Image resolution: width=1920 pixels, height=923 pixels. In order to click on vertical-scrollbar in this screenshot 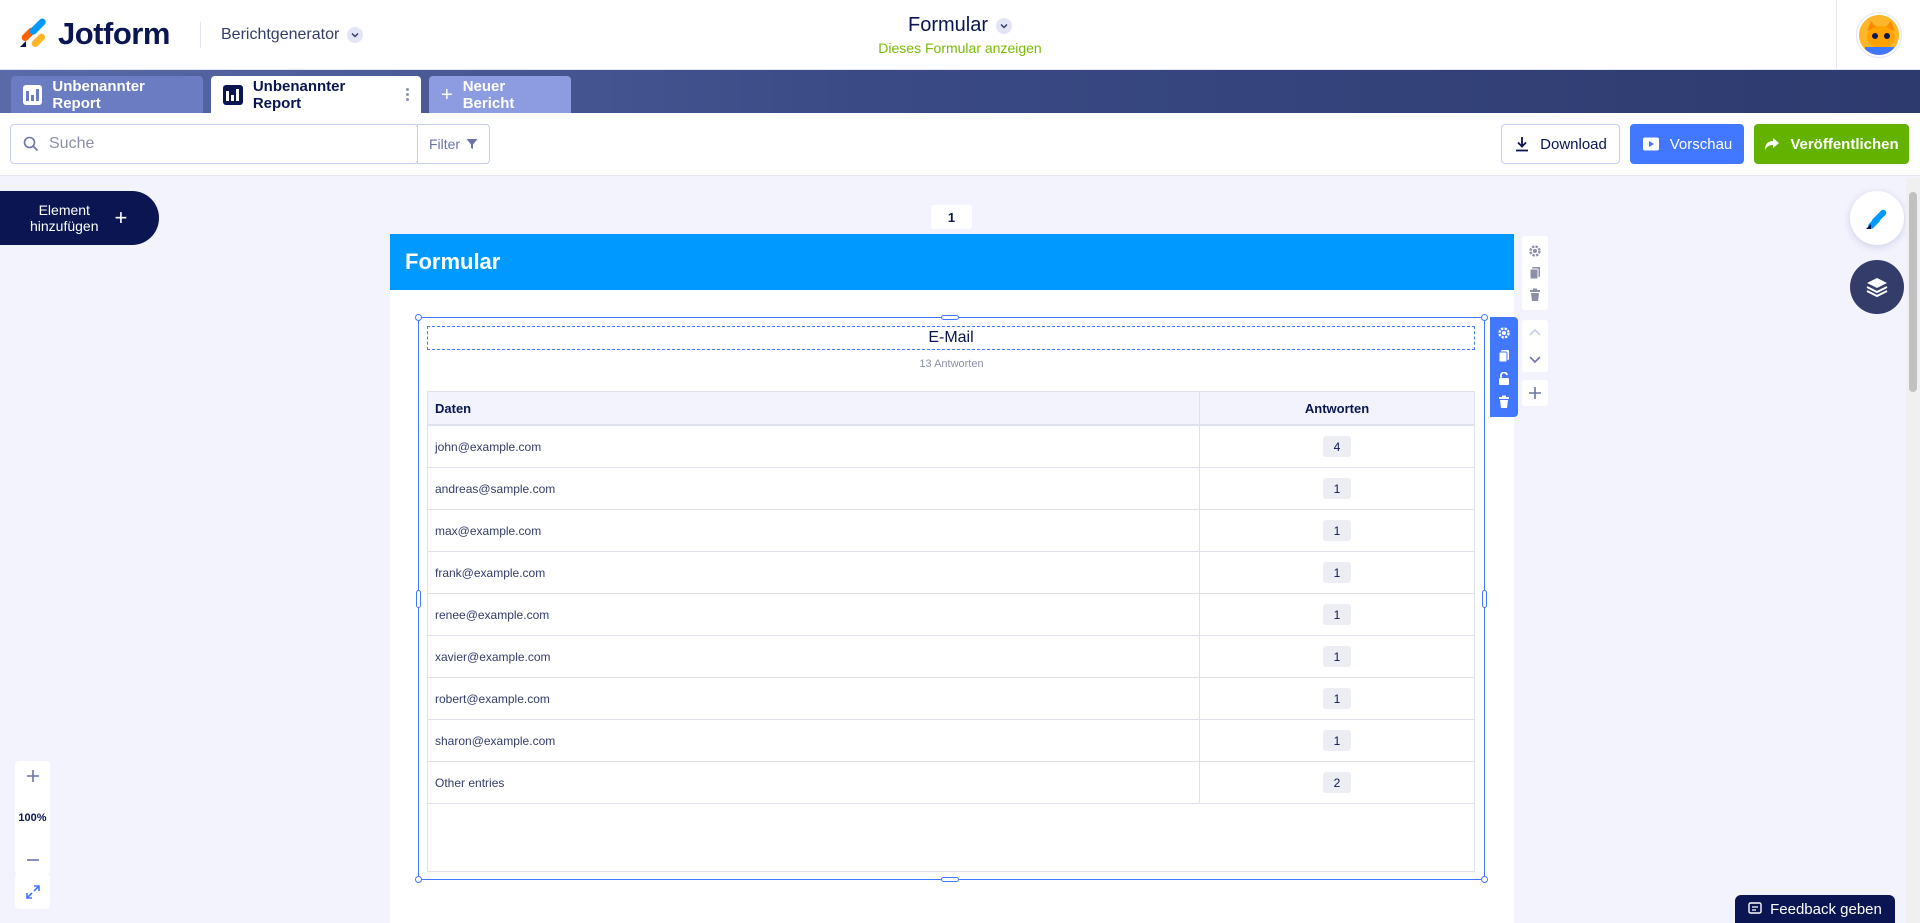, I will do `click(1913, 550)`.